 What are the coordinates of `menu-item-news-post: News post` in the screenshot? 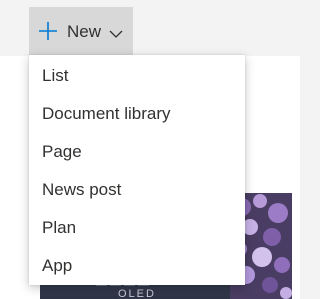 It's located at (137, 190).